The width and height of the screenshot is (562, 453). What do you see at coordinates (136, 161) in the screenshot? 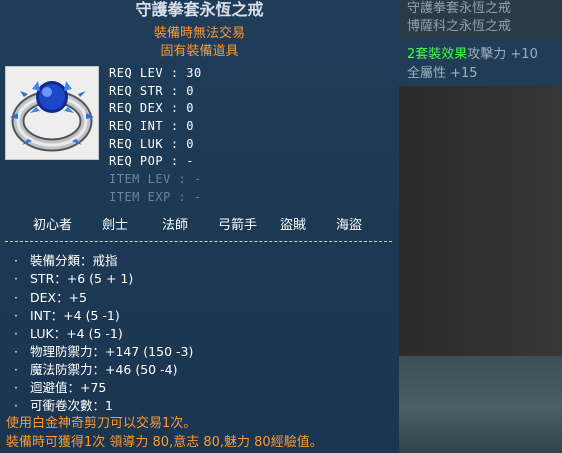
I see `req-label: REQ POP` at bounding box center [136, 161].